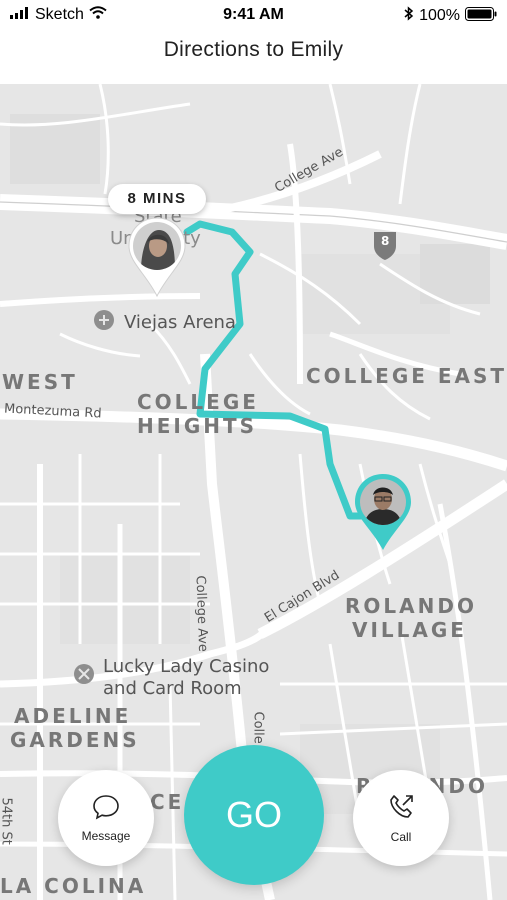 The width and height of the screenshot is (507, 900). I want to click on user-location-pin, so click(157, 258).